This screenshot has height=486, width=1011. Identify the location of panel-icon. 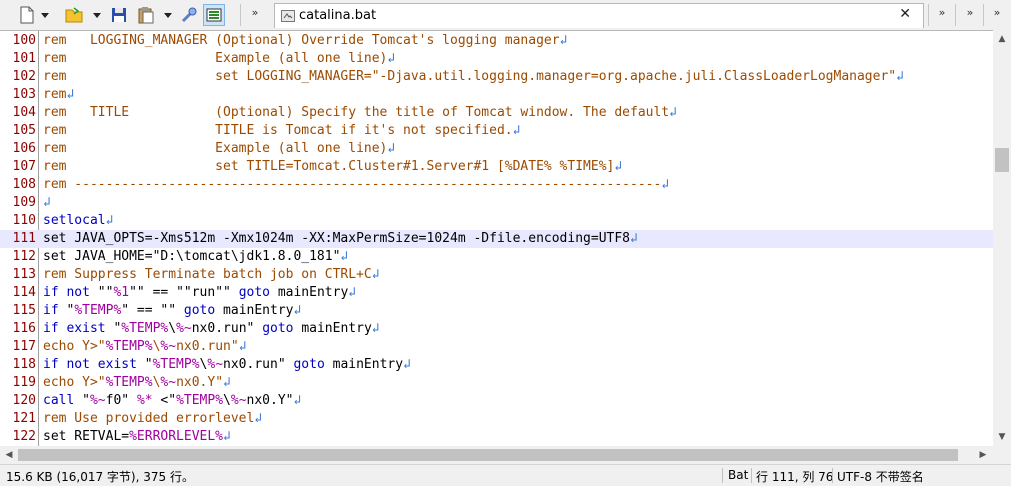
(214, 15).